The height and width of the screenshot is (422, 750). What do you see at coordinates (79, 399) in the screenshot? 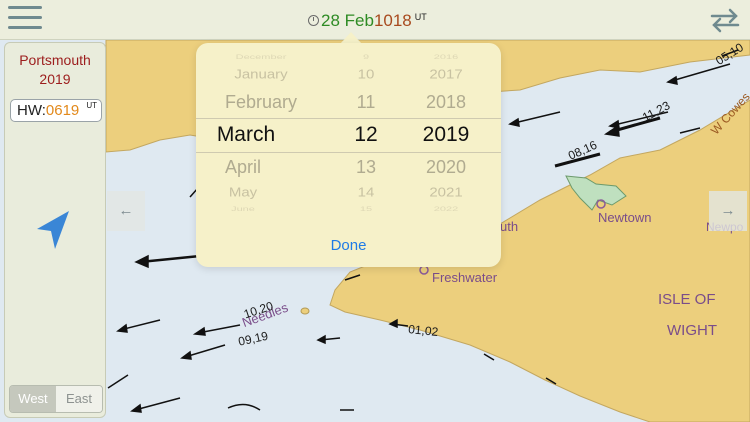
I see `east-option: East` at bounding box center [79, 399].